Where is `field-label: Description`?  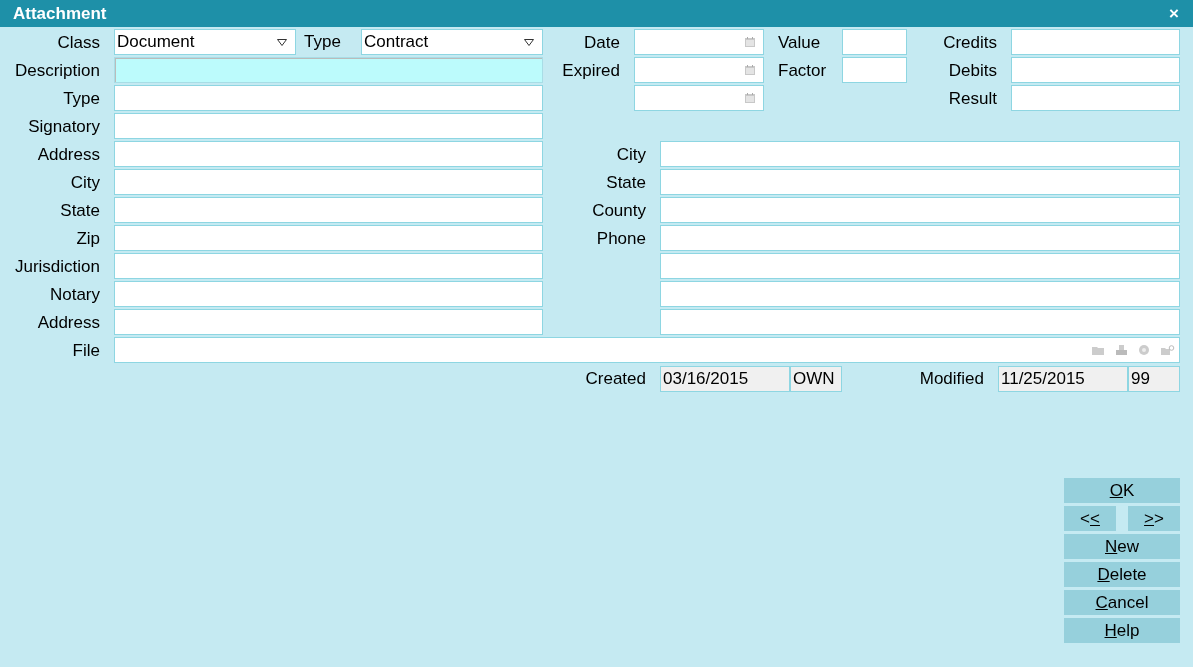 field-label: Description is located at coordinates (57, 70).